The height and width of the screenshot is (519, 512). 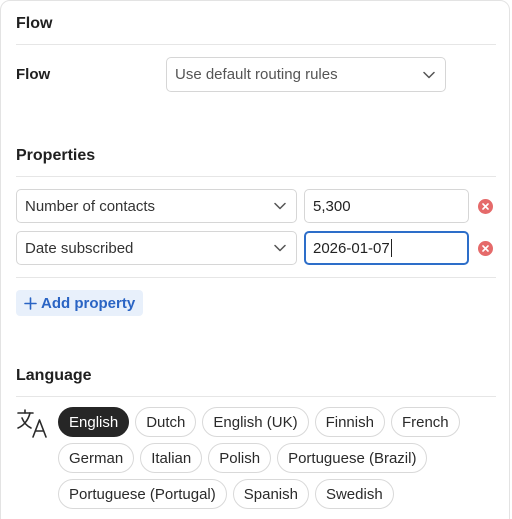 What do you see at coordinates (156, 248) in the screenshot?
I see `property-select: Date subscribed` at bounding box center [156, 248].